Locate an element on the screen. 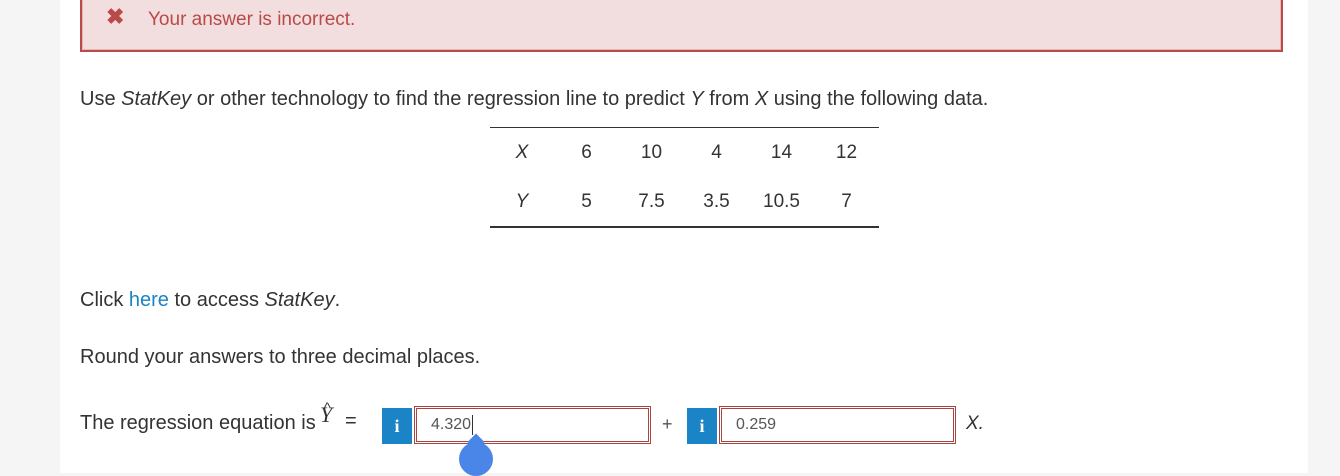 Image resolution: width=1340 pixels, height=476 pixels. alert-message: Your answer is incorrect. is located at coordinates (252, 19).